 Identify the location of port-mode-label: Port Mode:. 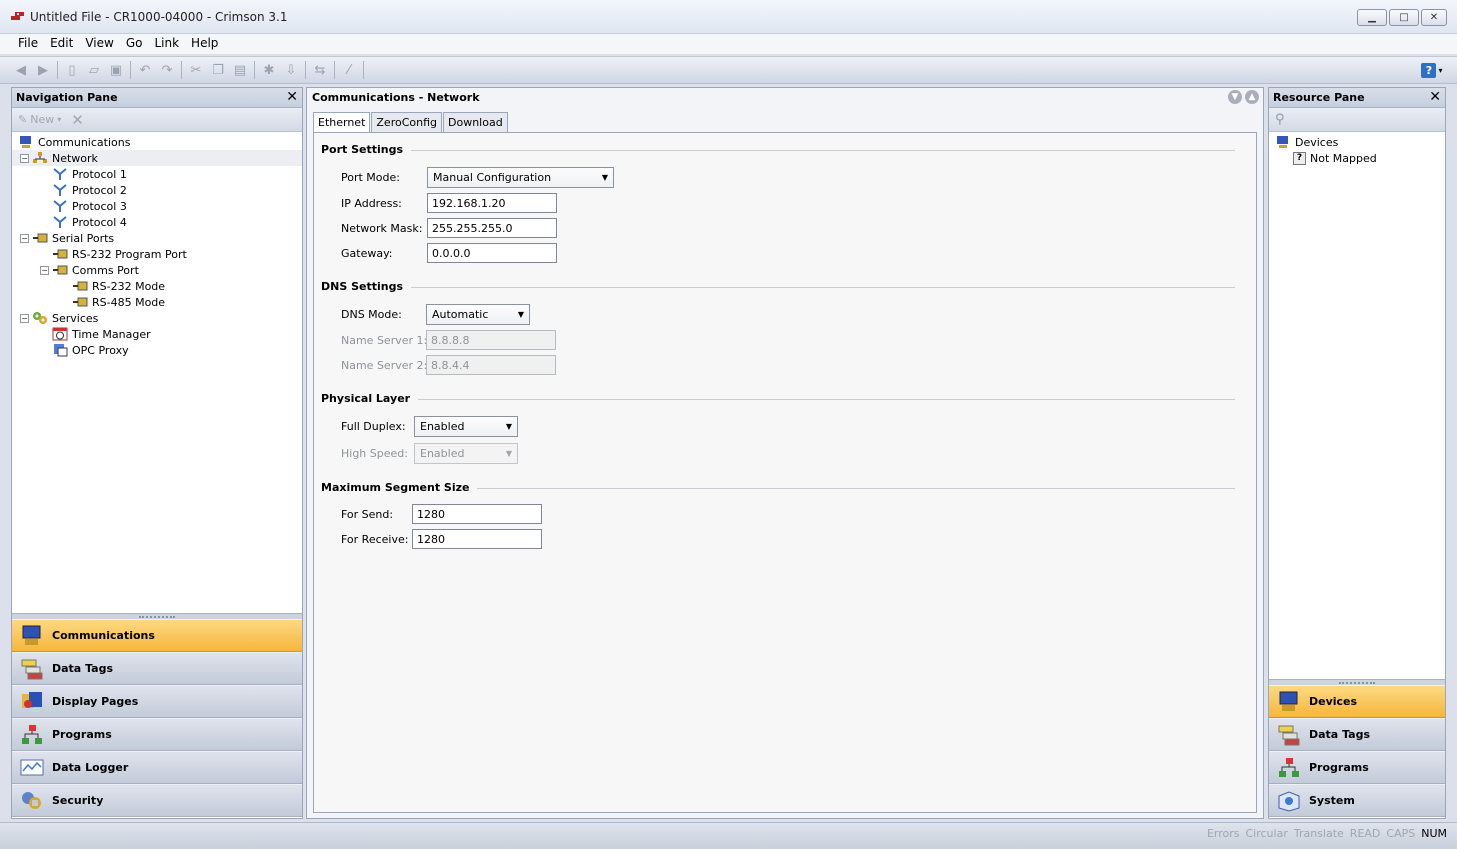
(370, 177).